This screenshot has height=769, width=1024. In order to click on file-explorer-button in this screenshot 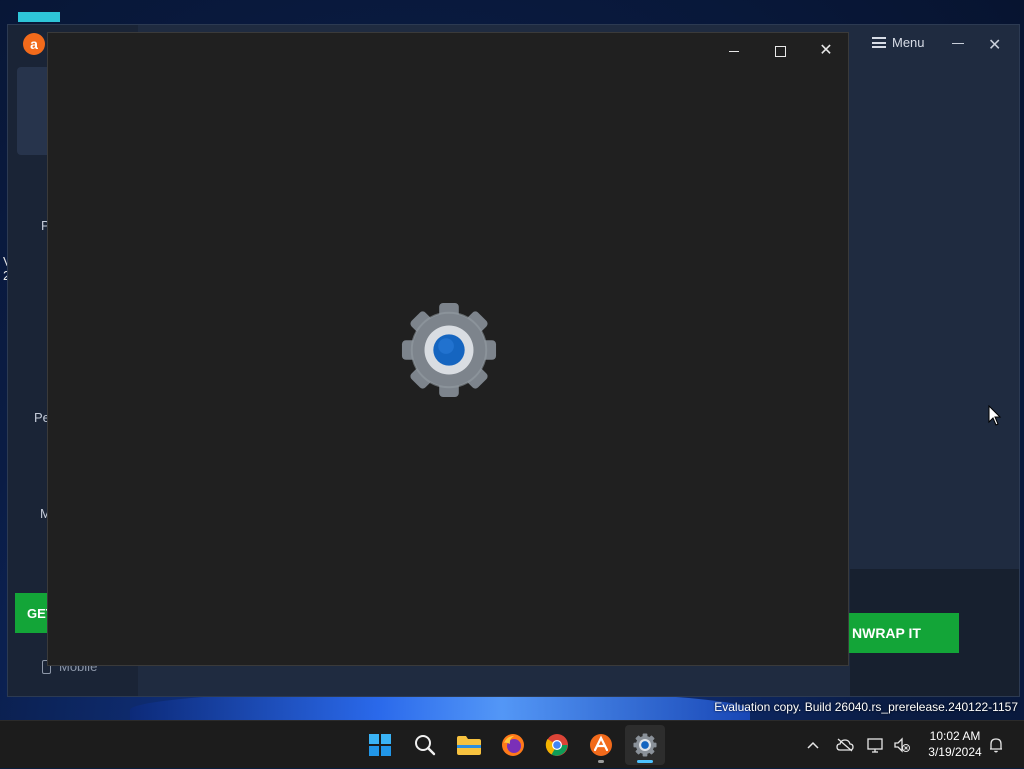, I will do `click(469, 745)`.